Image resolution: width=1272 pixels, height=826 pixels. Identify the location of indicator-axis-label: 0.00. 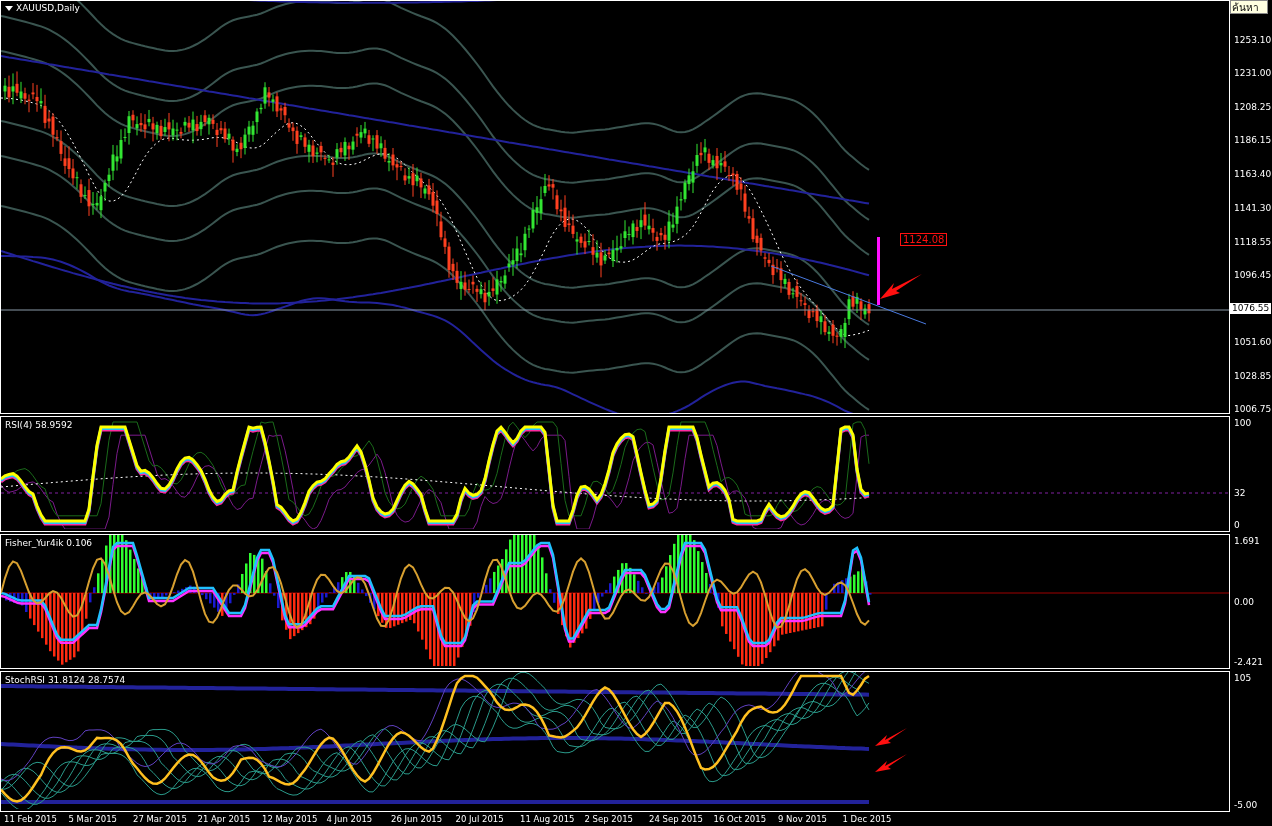
(1244, 602).